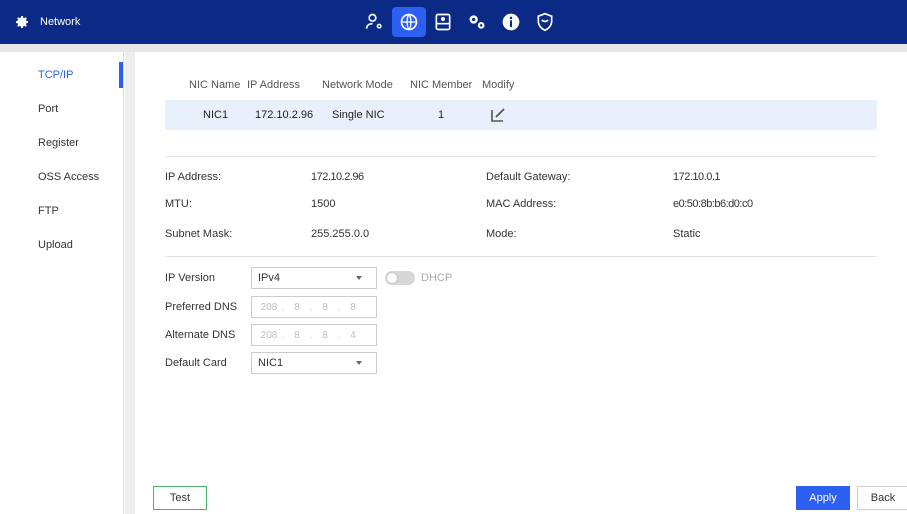 The width and height of the screenshot is (907, 514). Describe the element at coordinates (498, 85) in the screenshot. I see `col-modify: Modify` at that location.